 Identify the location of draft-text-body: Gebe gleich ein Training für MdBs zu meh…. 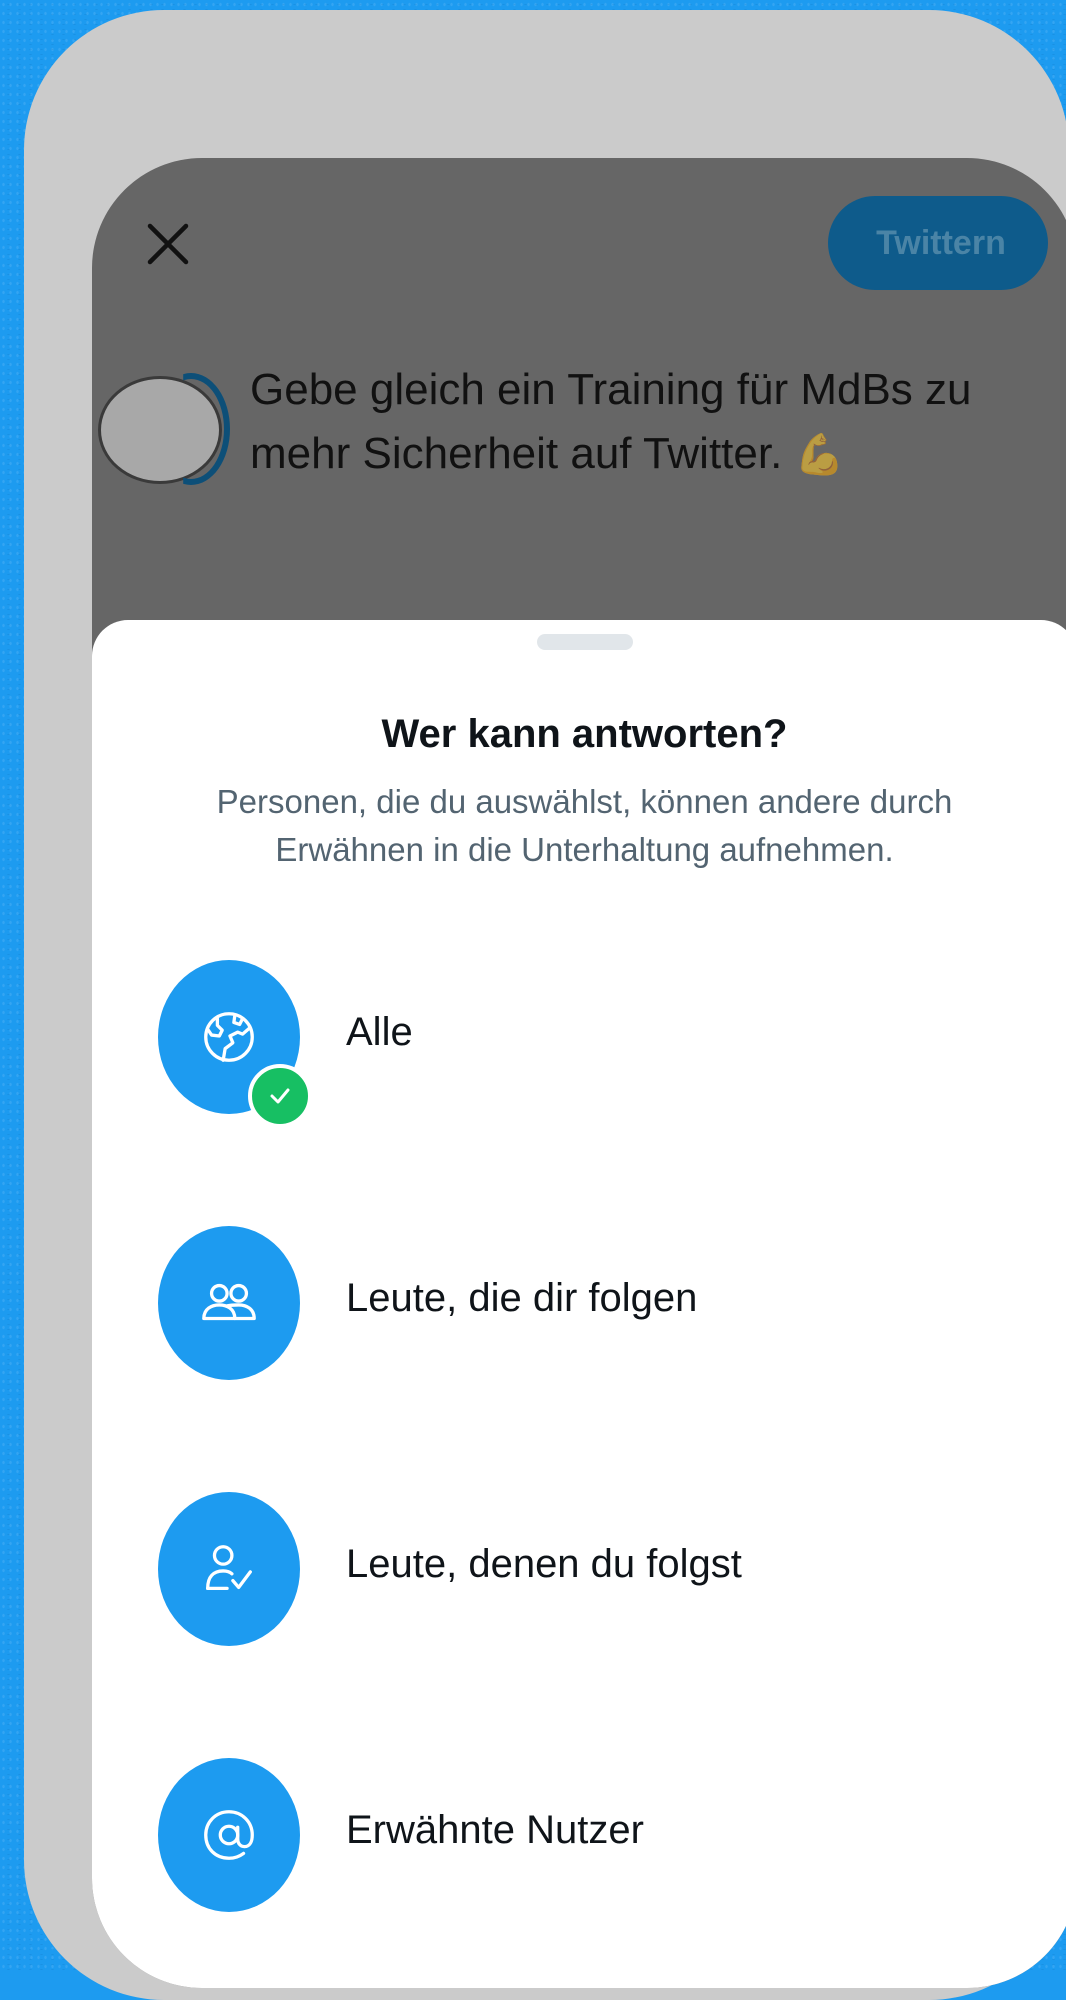
(611, 421).